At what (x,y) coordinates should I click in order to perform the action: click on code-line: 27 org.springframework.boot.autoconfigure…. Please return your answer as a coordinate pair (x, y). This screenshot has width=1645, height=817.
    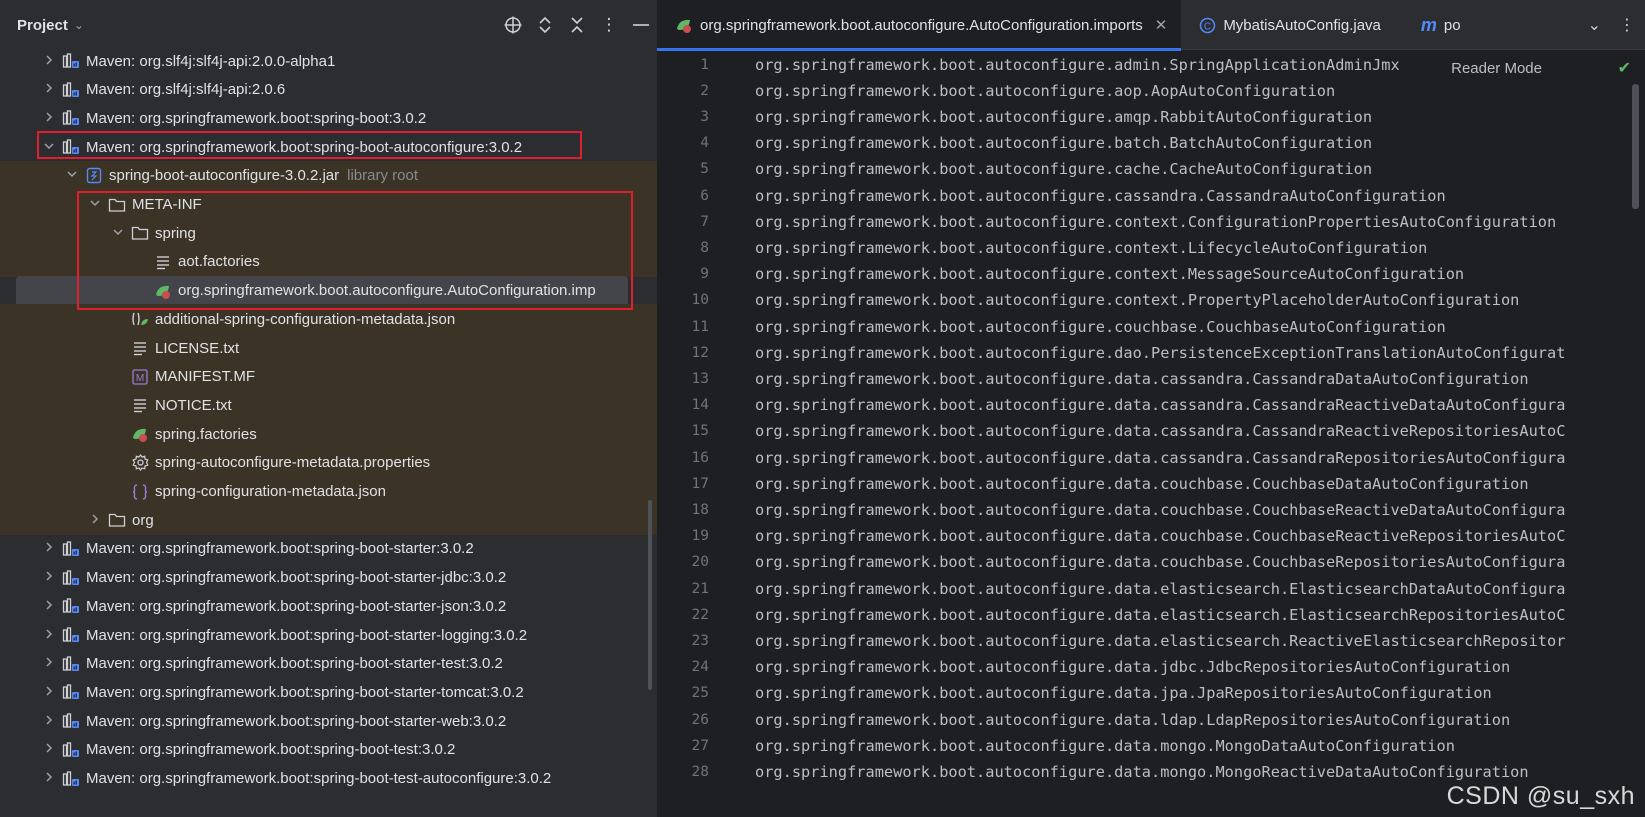
    Looking at the image, I should click on (1151, 745).